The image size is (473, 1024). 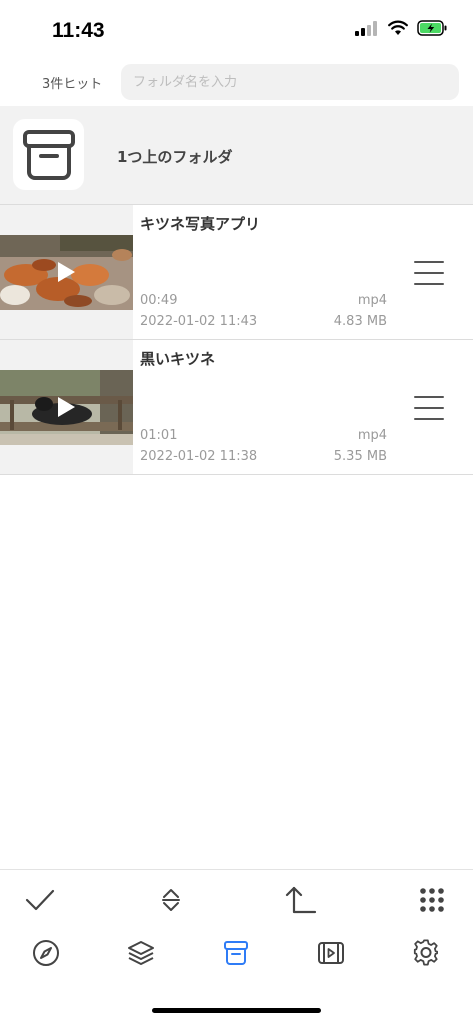 What do you see at coordinates (331, 953) in the screenshot?
I see `video-icon` at bounding box center [331, 953].